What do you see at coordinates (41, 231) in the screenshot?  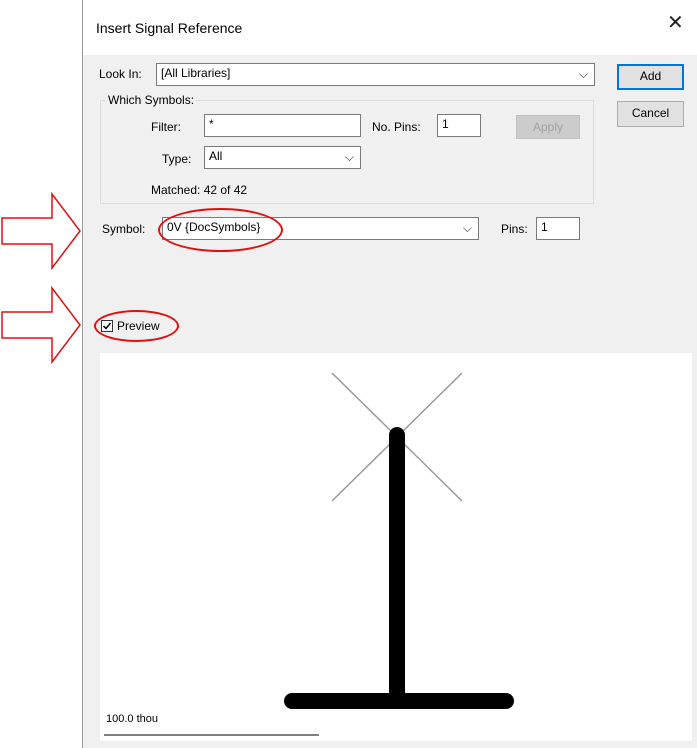 I see `annotation-arrow-symbol` at bounding box center [41, 231].